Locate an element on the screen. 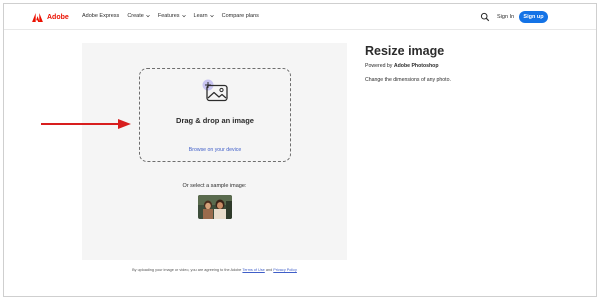 The image size is (600, 301). brand-name: Adobe is located at coordinates (58, 17).